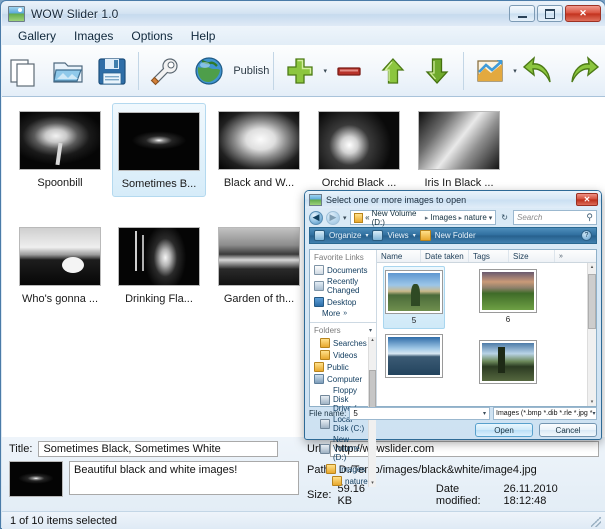  Describe the element at coordinates (539, 71) in the screenshot. I see `undo-button` at that location.